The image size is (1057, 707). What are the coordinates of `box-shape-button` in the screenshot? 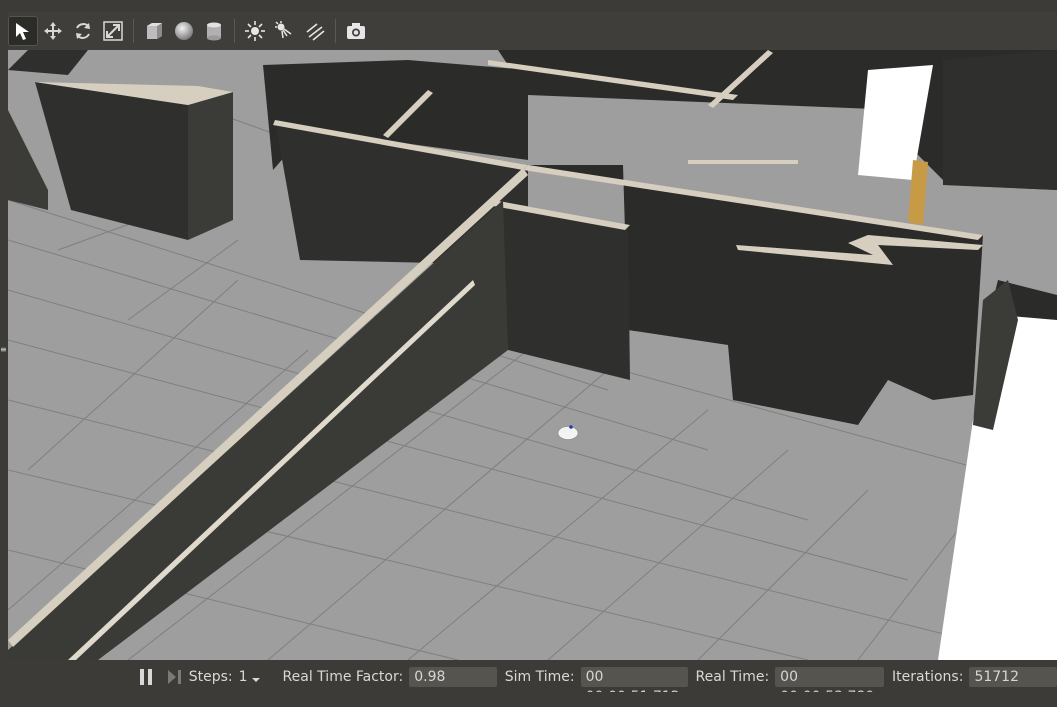 It's located at (154, 31).